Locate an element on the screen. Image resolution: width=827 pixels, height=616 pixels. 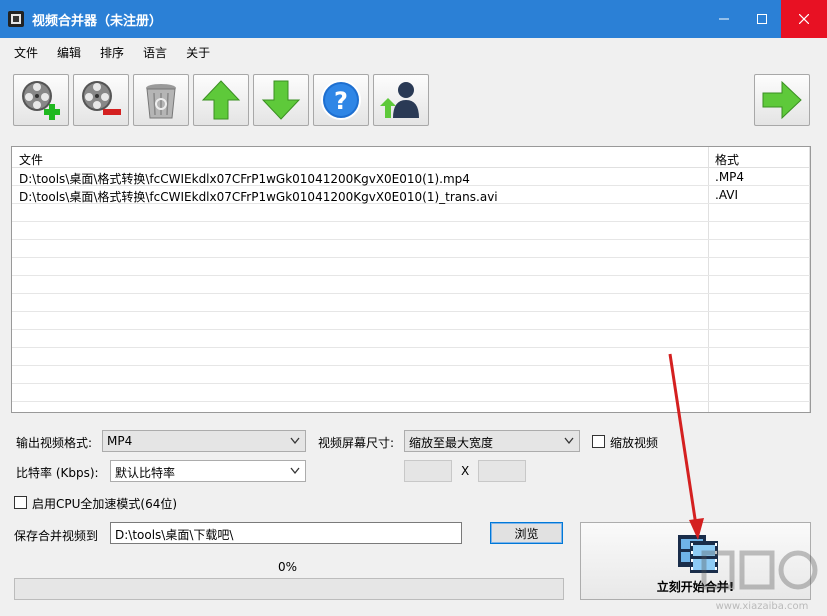
trash-bin-icon is located at coordinates (161, 100).